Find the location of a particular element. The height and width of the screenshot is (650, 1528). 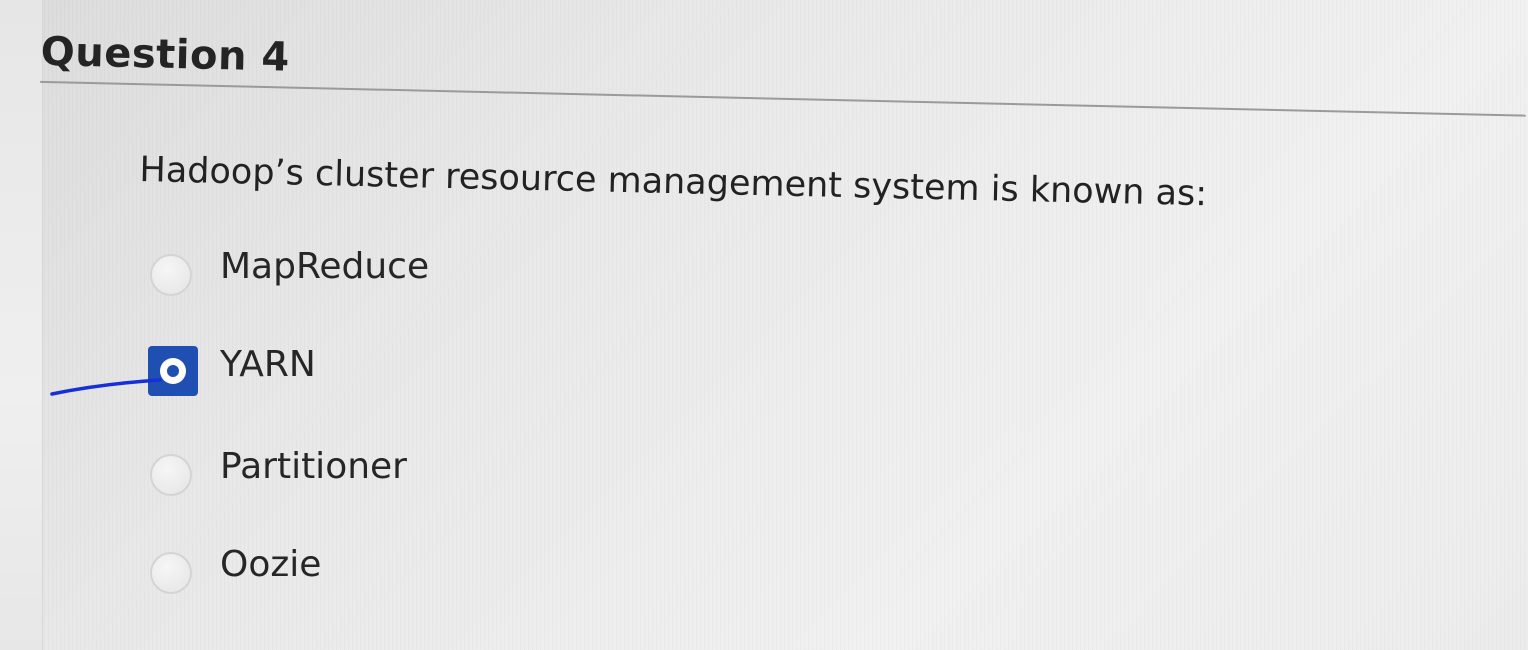

option-mapreduce: MapReduce is located at coordinates (358, 274).